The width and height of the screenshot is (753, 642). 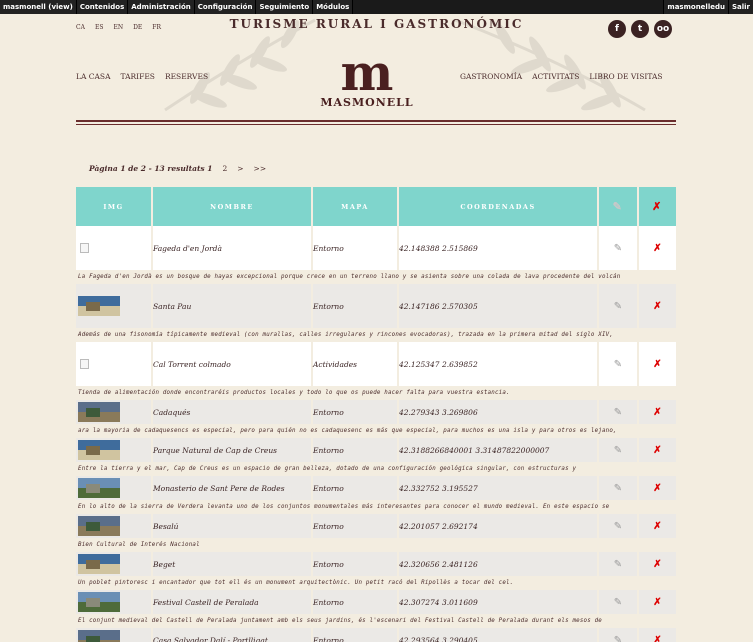 I want to click on twitter-icon: t, so click(x=640, y=29).